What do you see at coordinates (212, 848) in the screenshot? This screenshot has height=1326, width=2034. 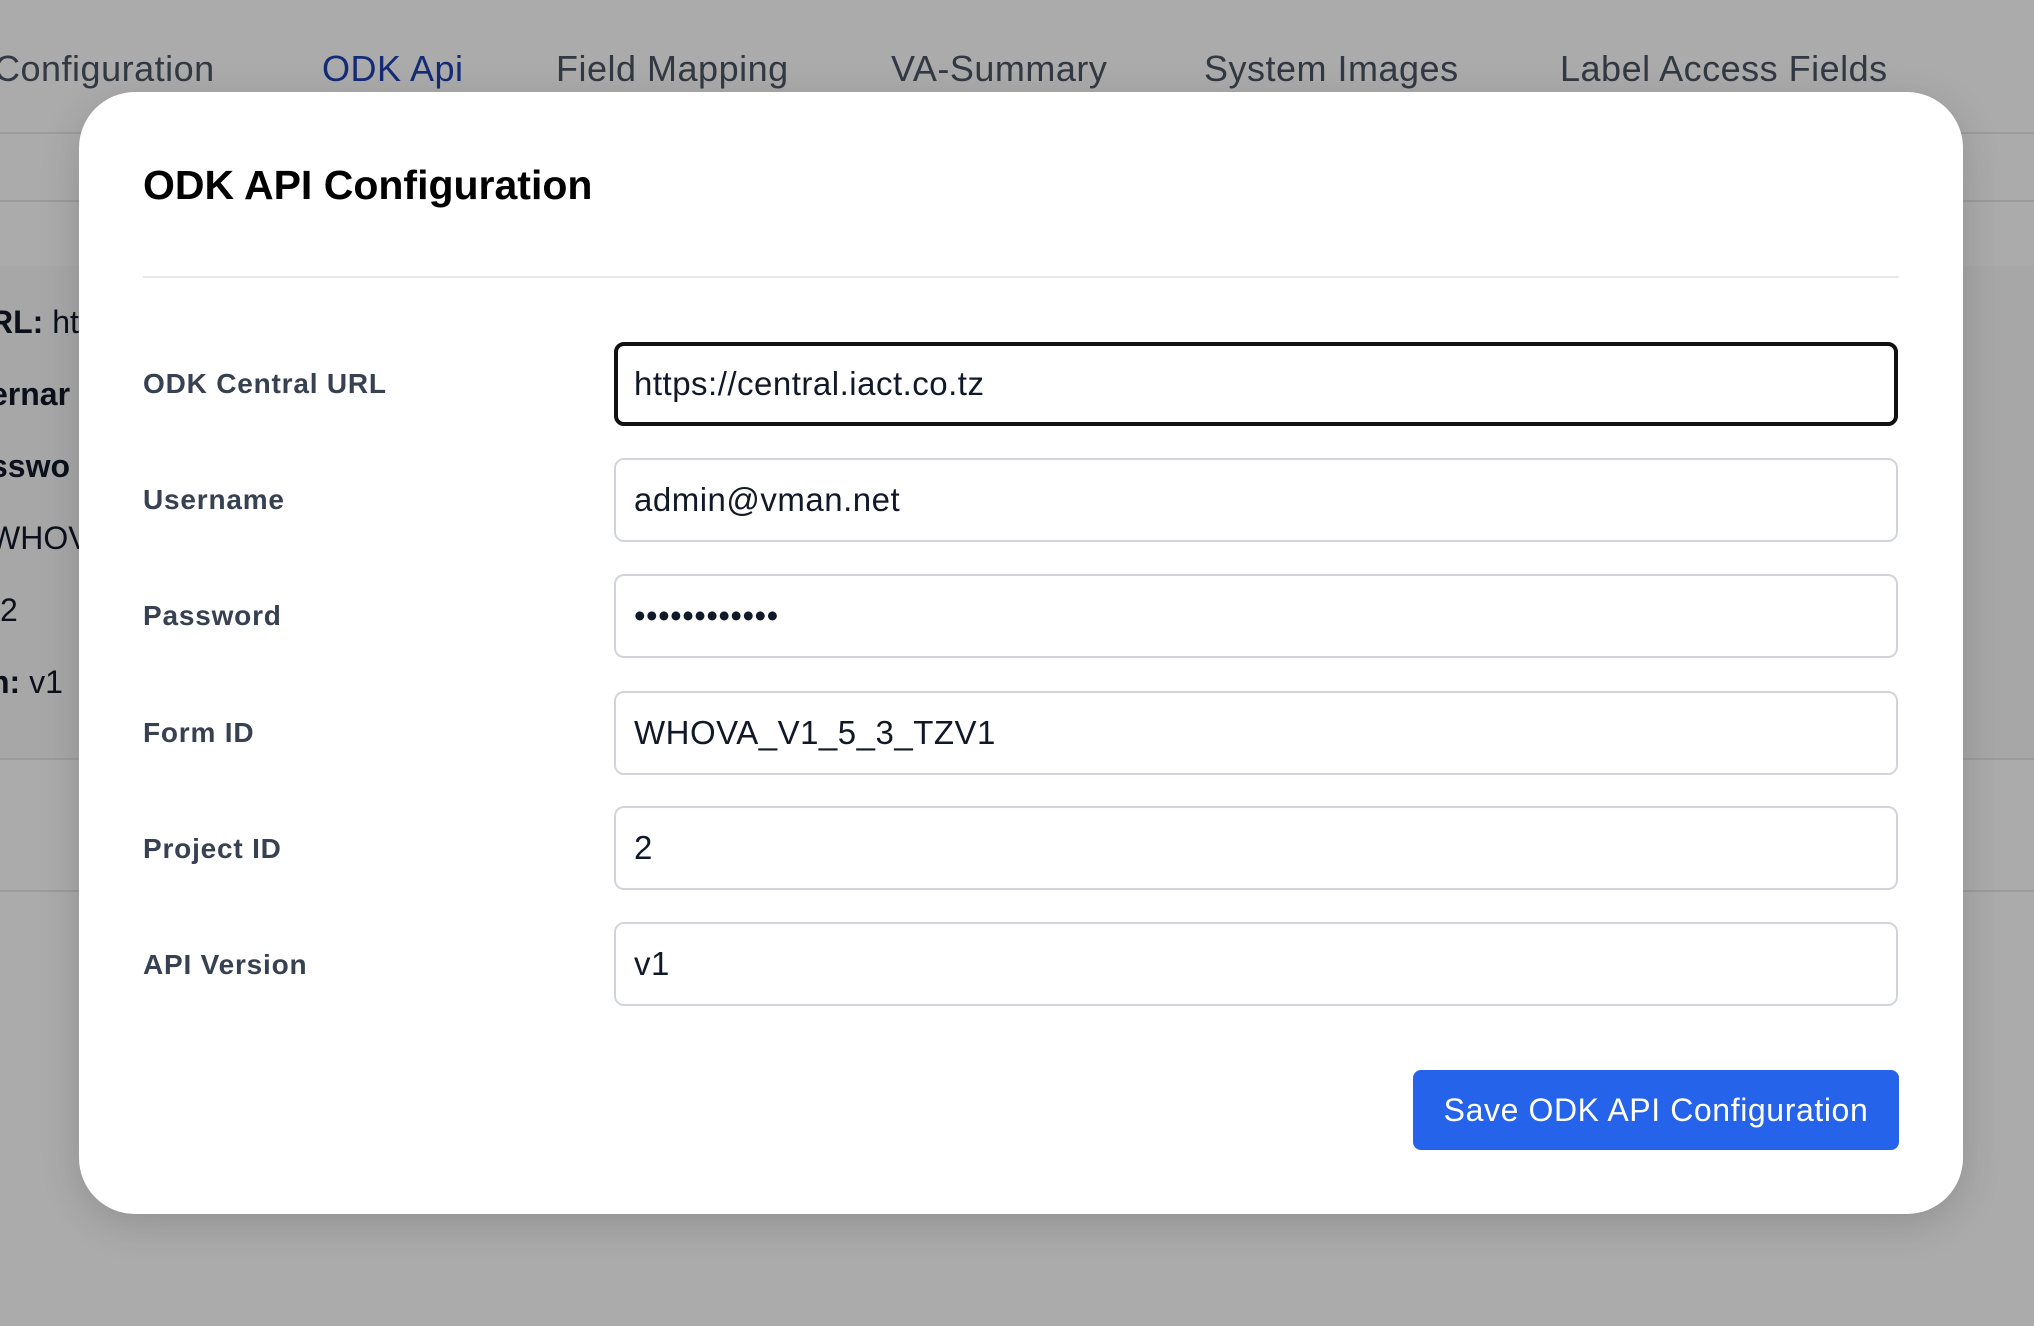 I see `project-id-label: Project ID` at bounding box center [212, 848].